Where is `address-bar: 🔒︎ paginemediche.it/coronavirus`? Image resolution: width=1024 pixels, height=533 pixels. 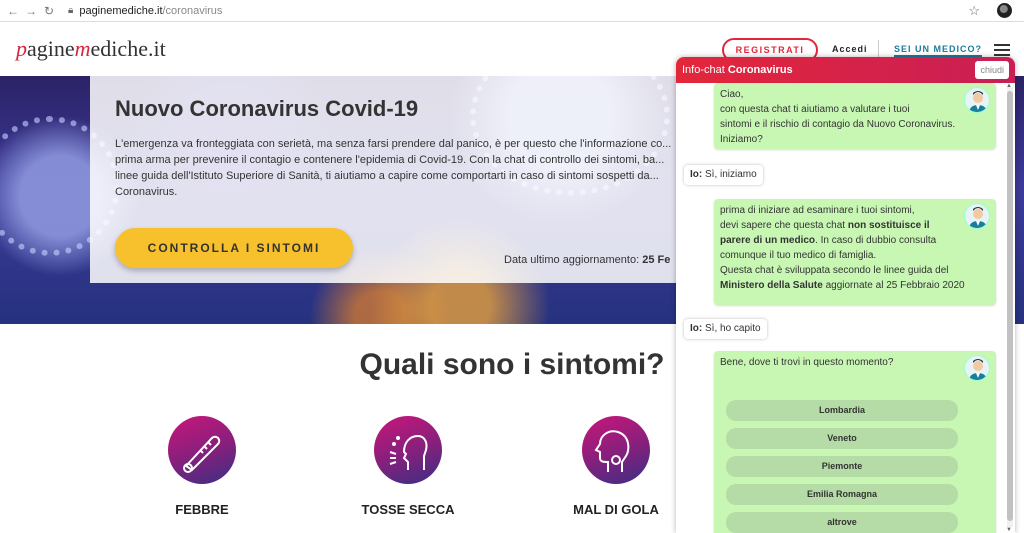
address-bar: 🔒︎ paginemediche.it/coronavirus is located at coordinates (145, 11).